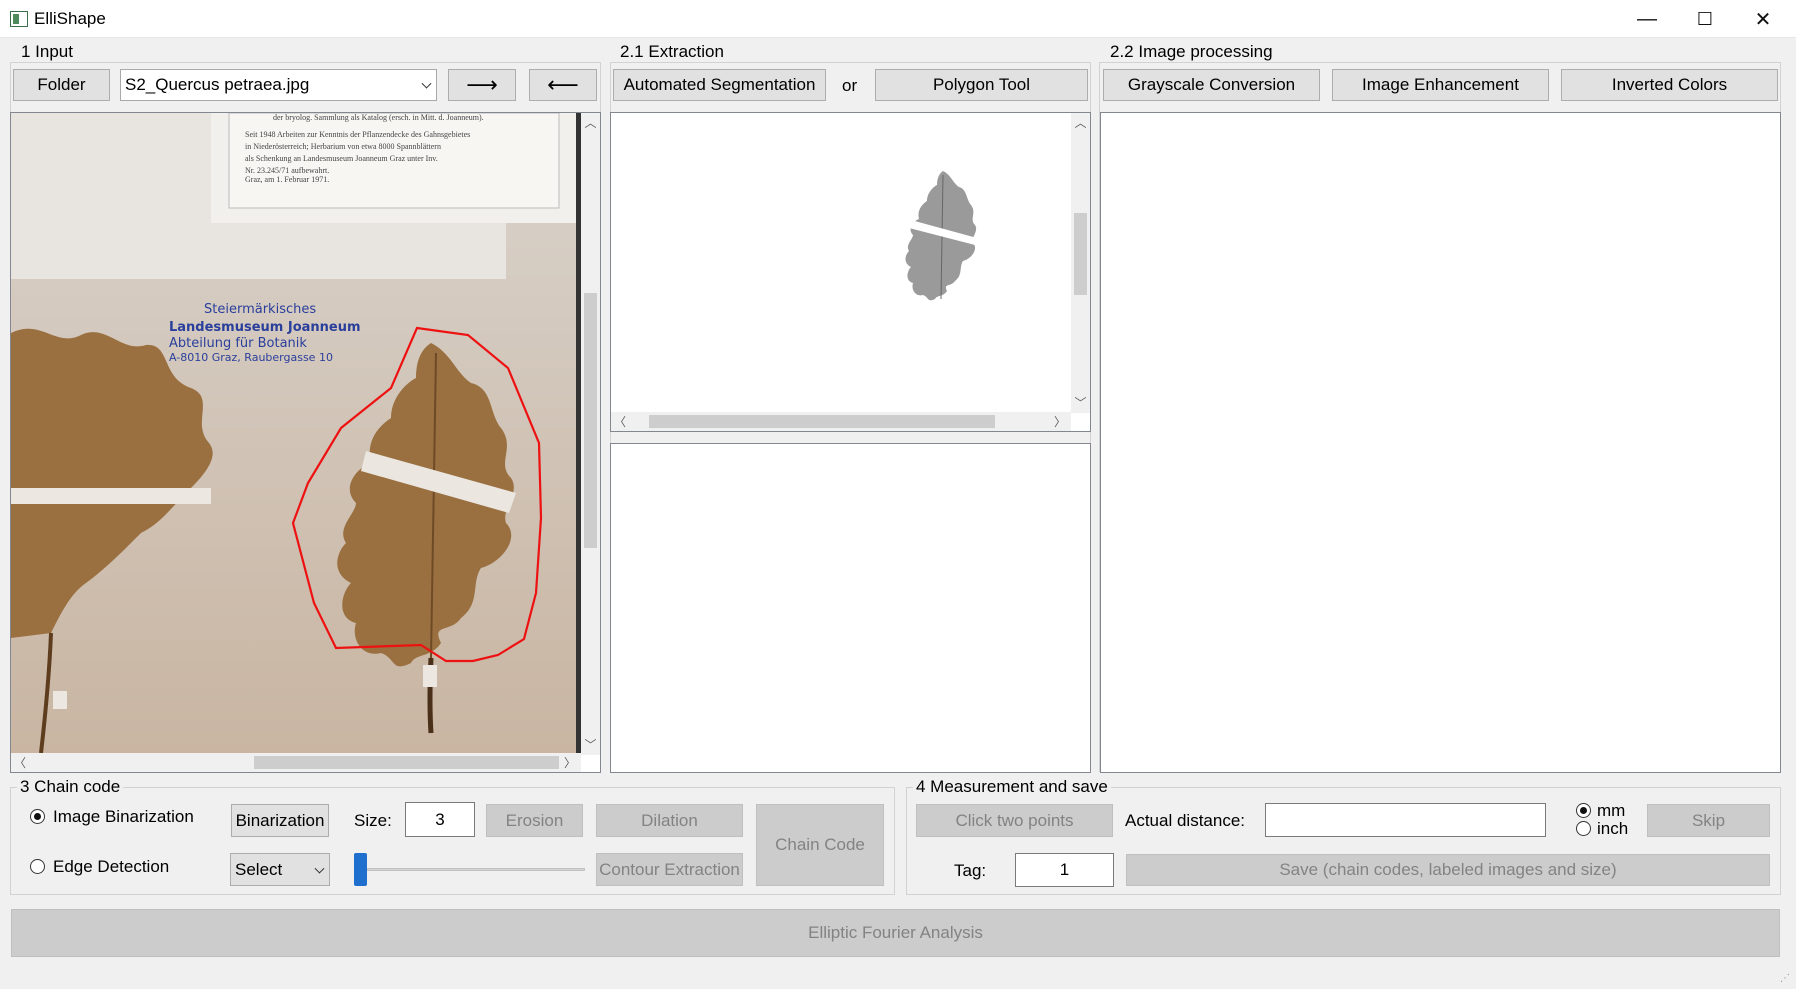 The width and height of the screenshot is (1796, 989). Describe the element at coordinates (820, 845) in the screenshot. I see `chain-code-button: Chain Code` at that location.